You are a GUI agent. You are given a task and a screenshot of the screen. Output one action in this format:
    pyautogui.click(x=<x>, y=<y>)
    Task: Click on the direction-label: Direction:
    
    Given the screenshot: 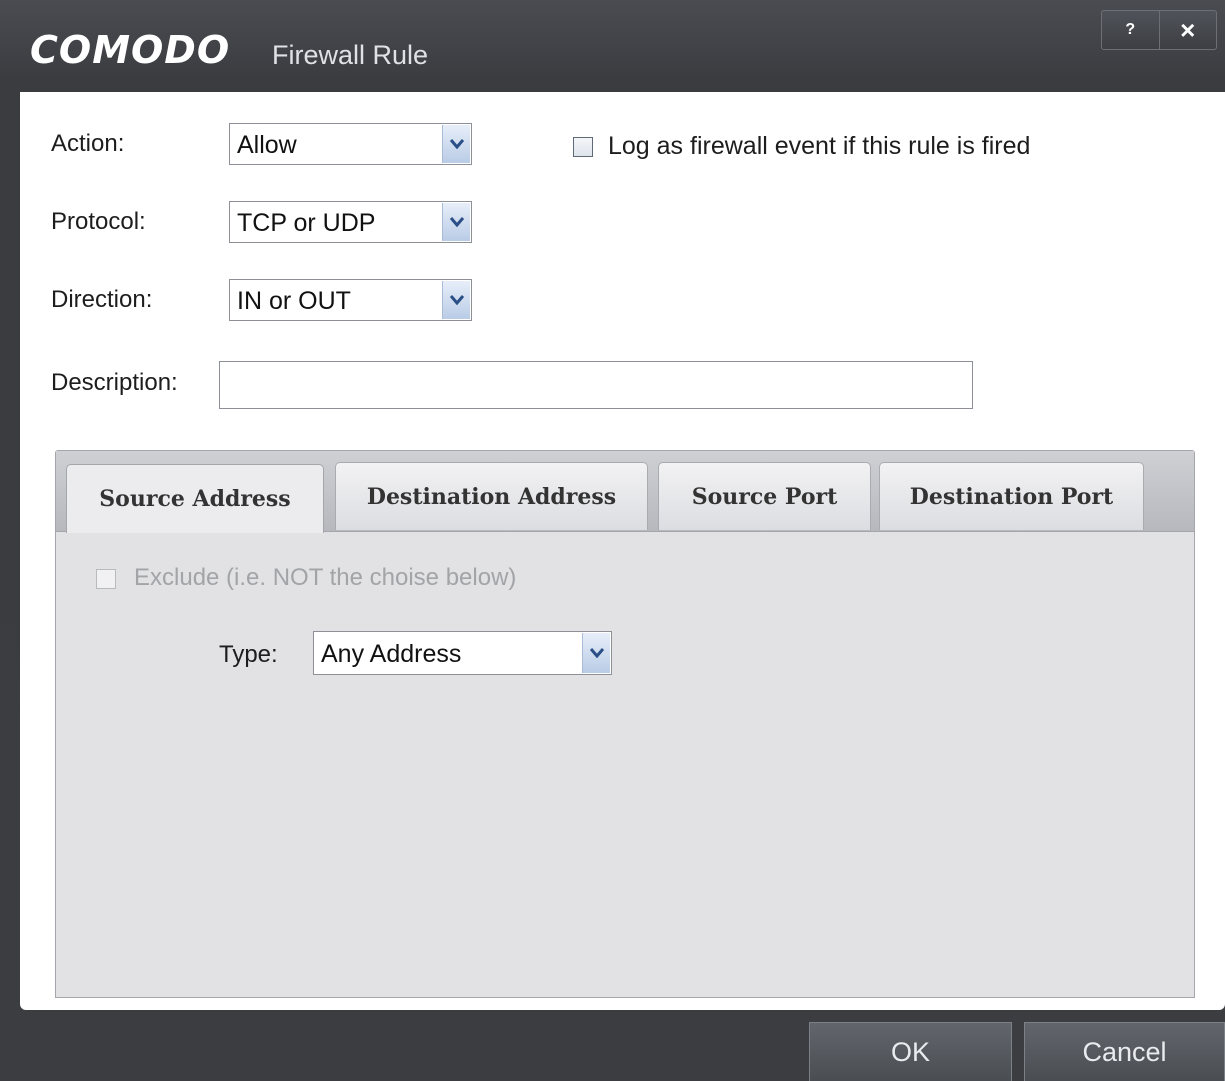 What is the action you would take?
    pyautogui.click(x=102, y=299)
    